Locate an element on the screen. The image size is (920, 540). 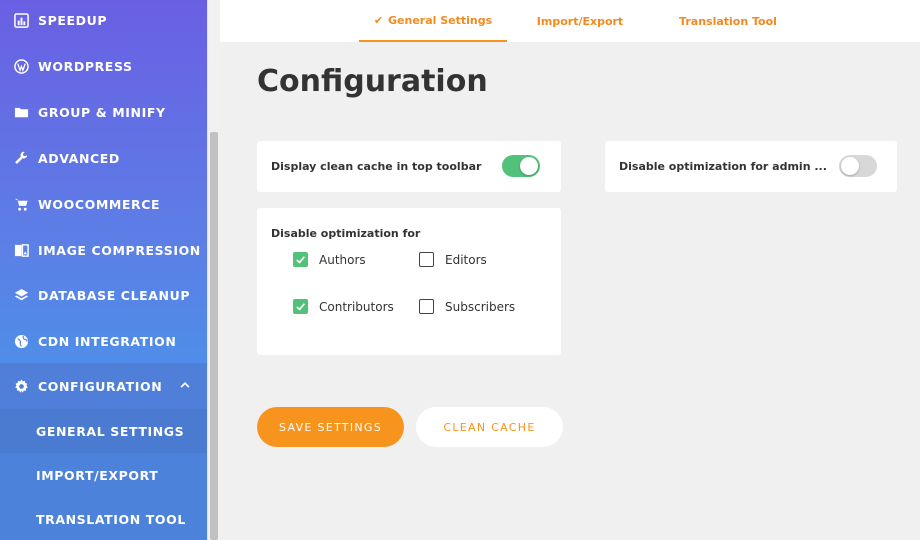
sidebar-scrollbar is located at coordinates (213, 270).